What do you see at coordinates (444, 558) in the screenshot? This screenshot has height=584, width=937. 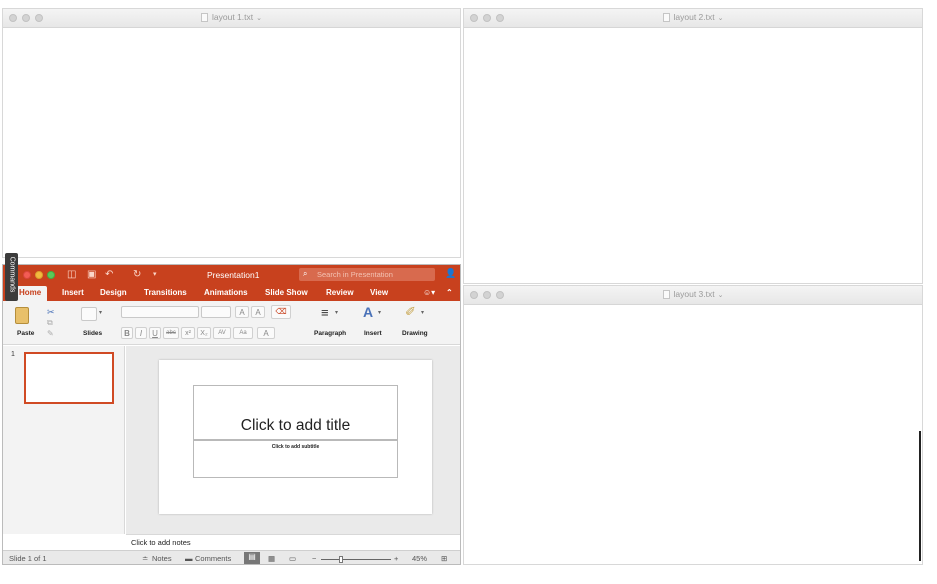 I see `fit-to-window-icon: ⊞` at bounding box center [444, 558].